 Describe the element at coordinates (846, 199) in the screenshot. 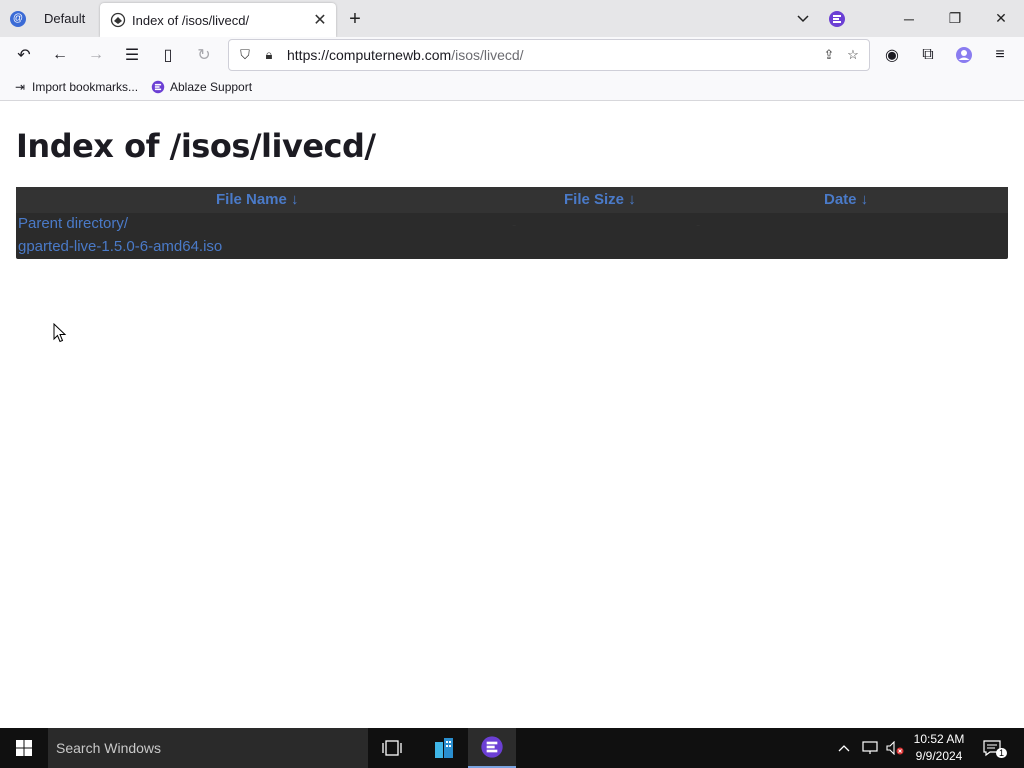

I see `column-header-date: Date ↓` at that location.